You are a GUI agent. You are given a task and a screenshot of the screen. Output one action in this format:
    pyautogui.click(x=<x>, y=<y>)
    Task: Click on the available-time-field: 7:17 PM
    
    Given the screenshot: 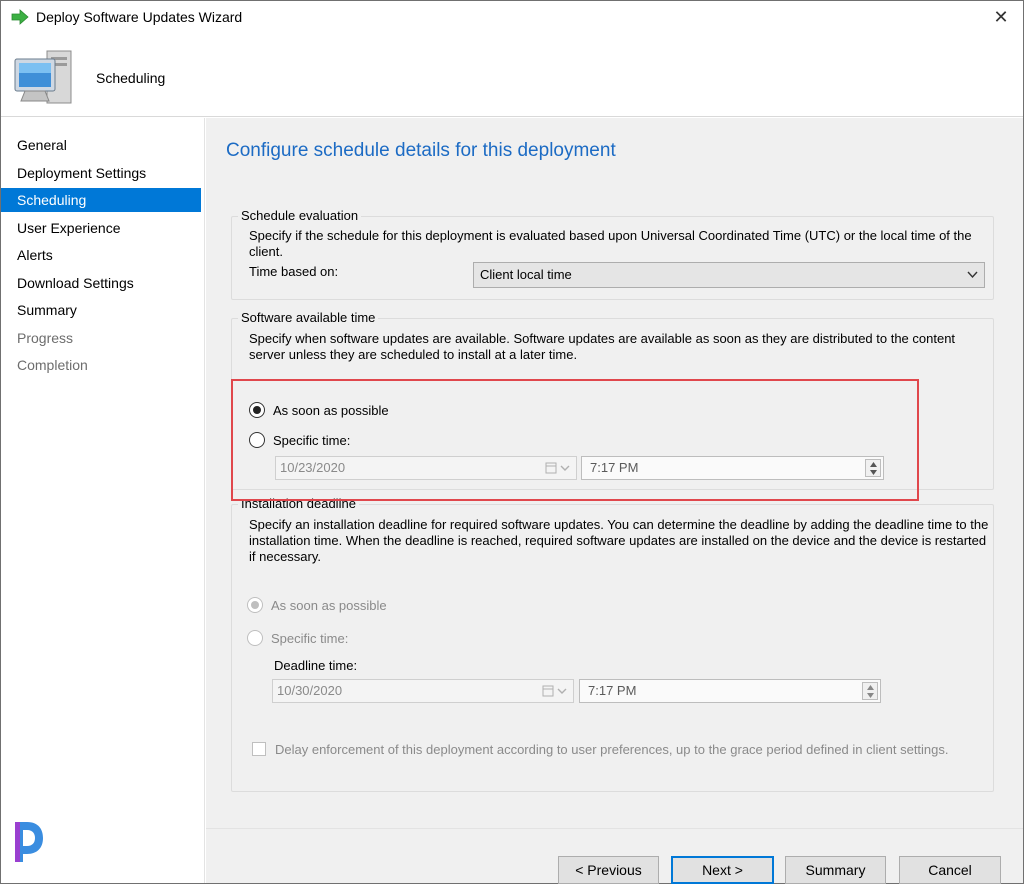 What is the action you would take?
    pyautogui.click(x=732, y=468)
    